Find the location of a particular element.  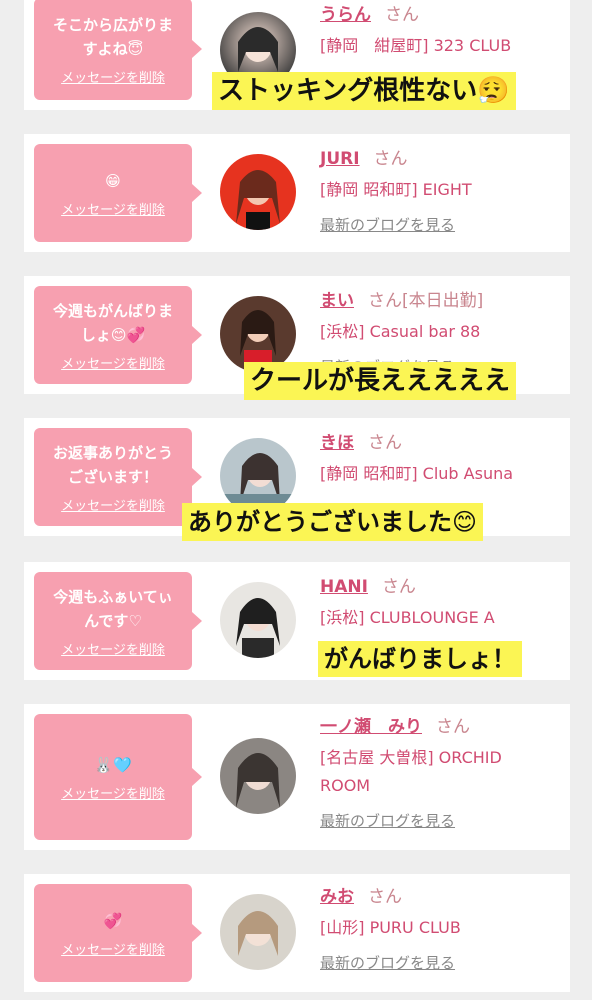

message-text: 💞 is located at coordinates (113, 920).